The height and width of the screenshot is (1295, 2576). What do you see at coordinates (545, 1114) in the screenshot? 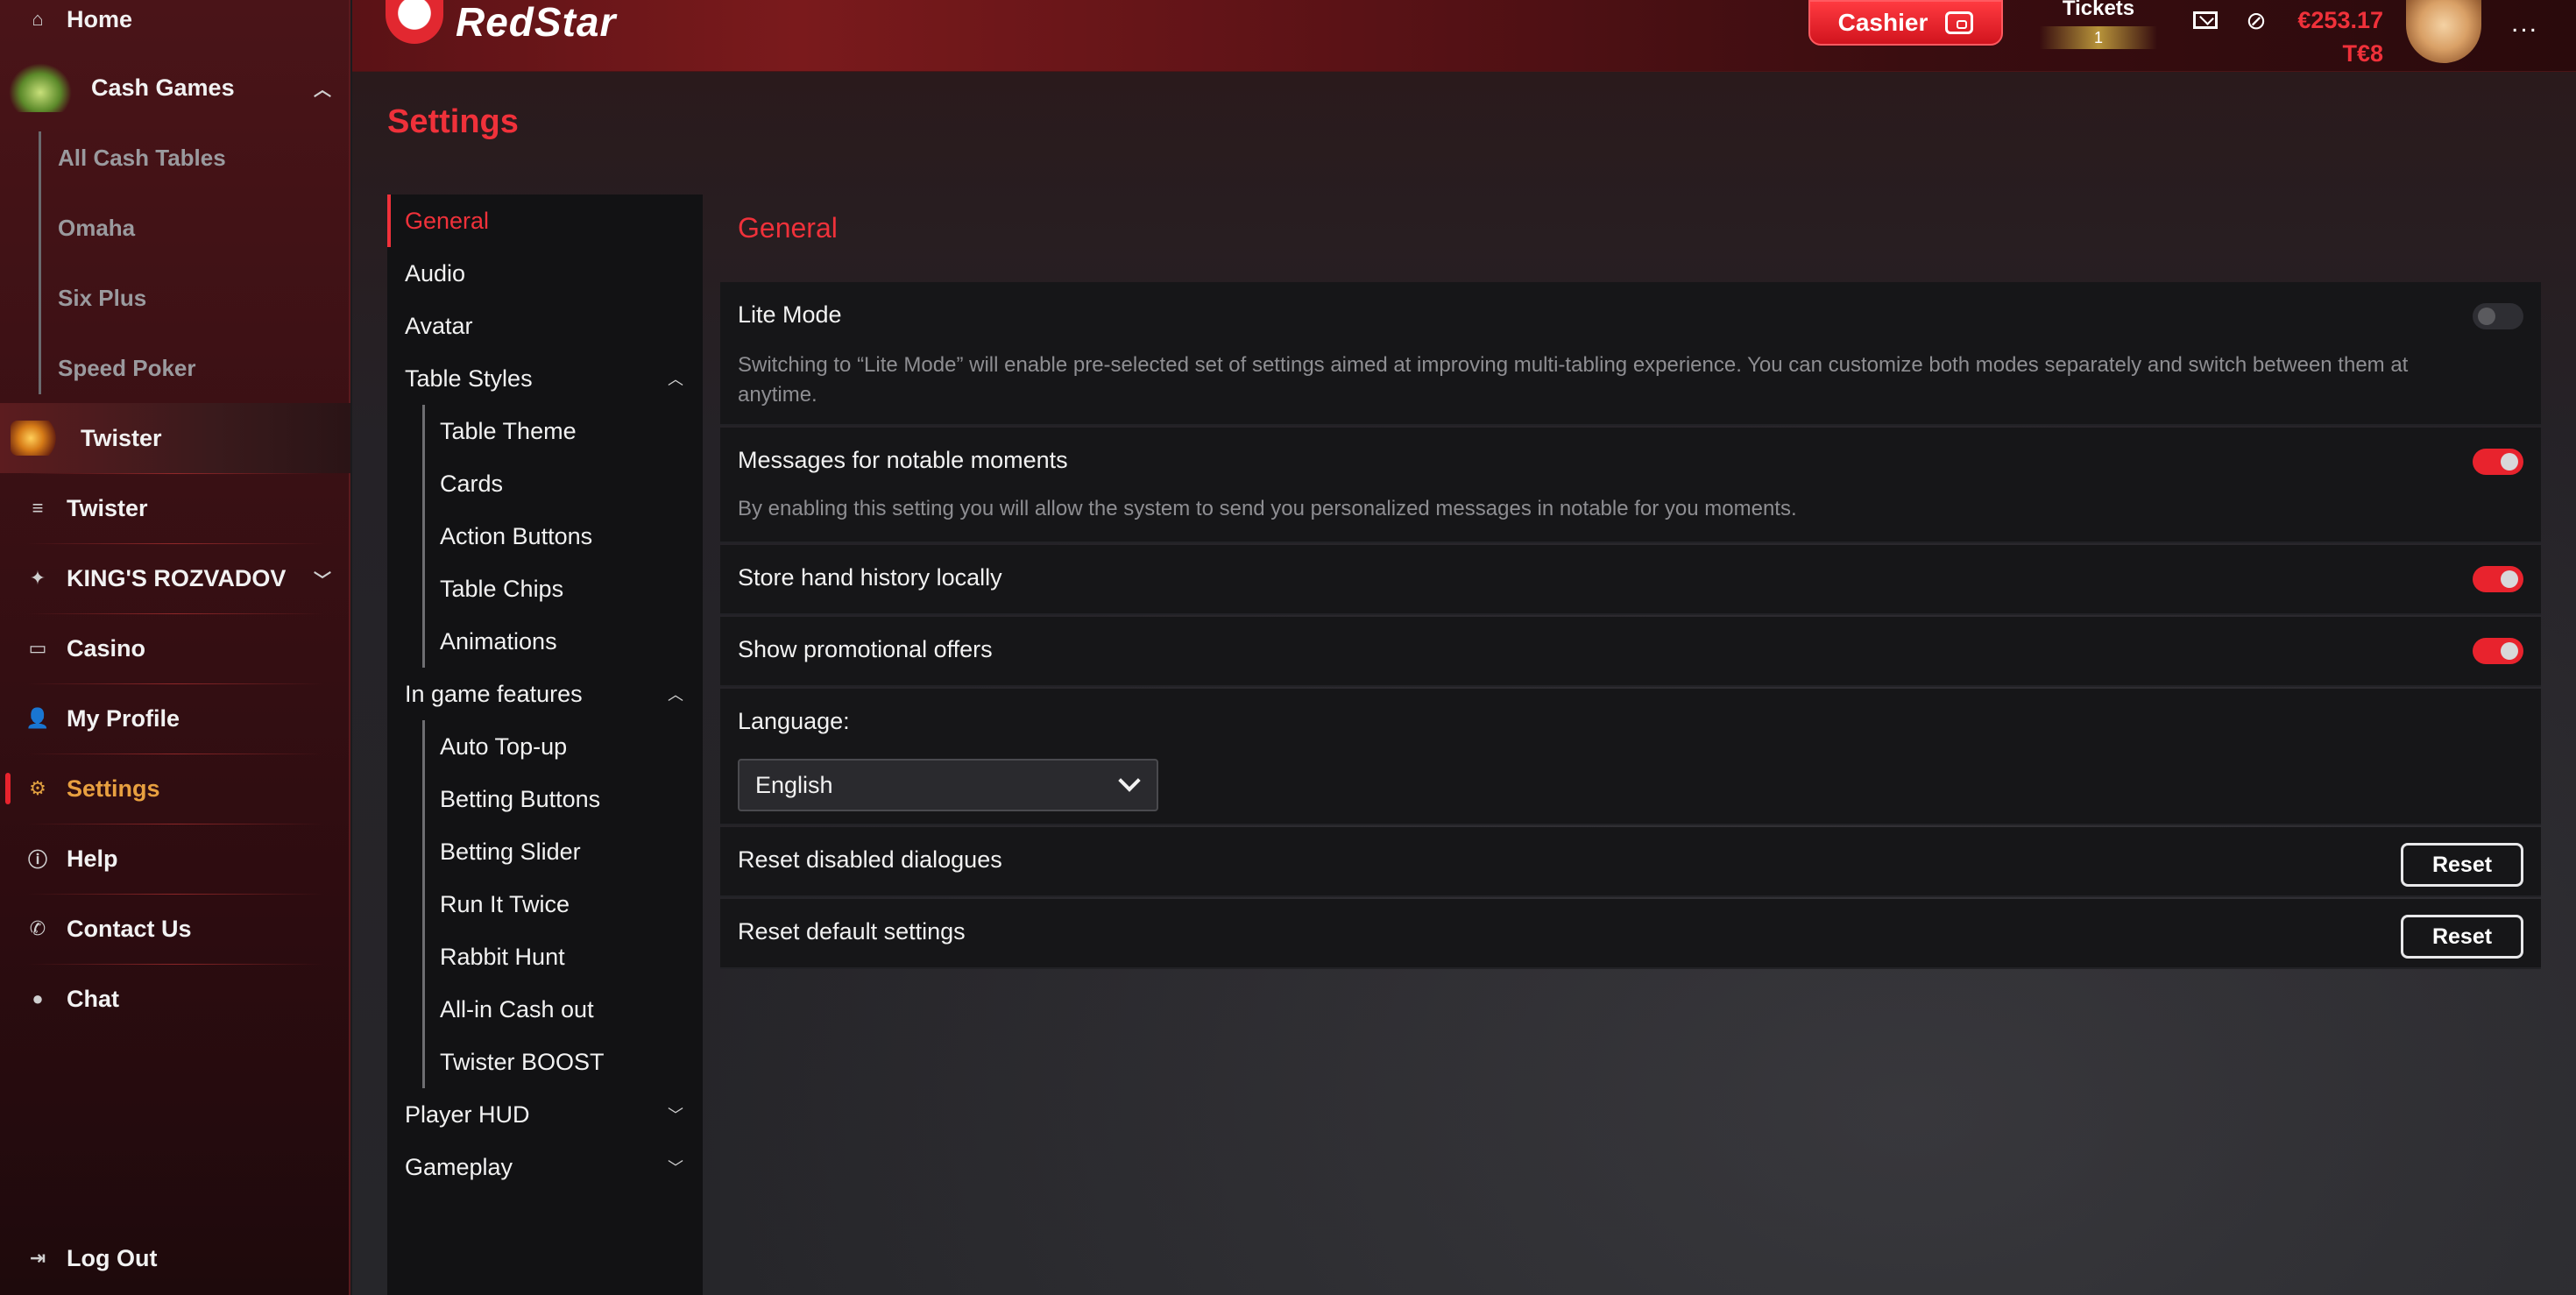
I see `settings-nav-player-hud: Player HUD ﹀` at bounding box center [545, 1114].